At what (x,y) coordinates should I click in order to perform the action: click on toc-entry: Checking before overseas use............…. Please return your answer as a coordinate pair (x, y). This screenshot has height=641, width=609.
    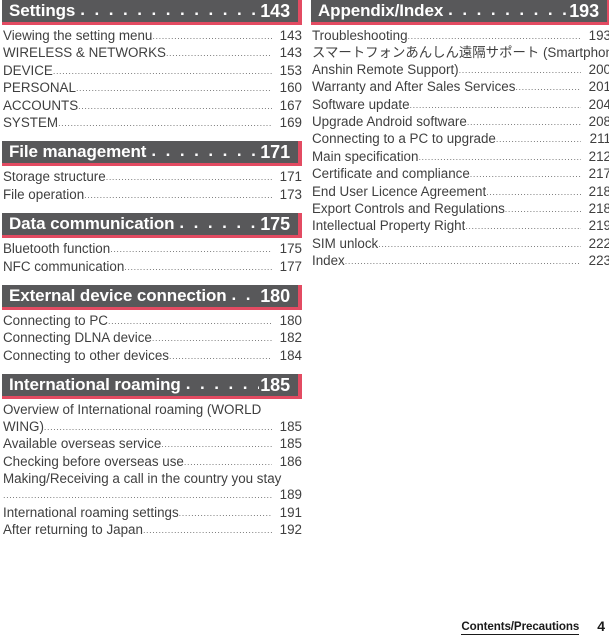
    Looking at the image, I should click on (152, 462).